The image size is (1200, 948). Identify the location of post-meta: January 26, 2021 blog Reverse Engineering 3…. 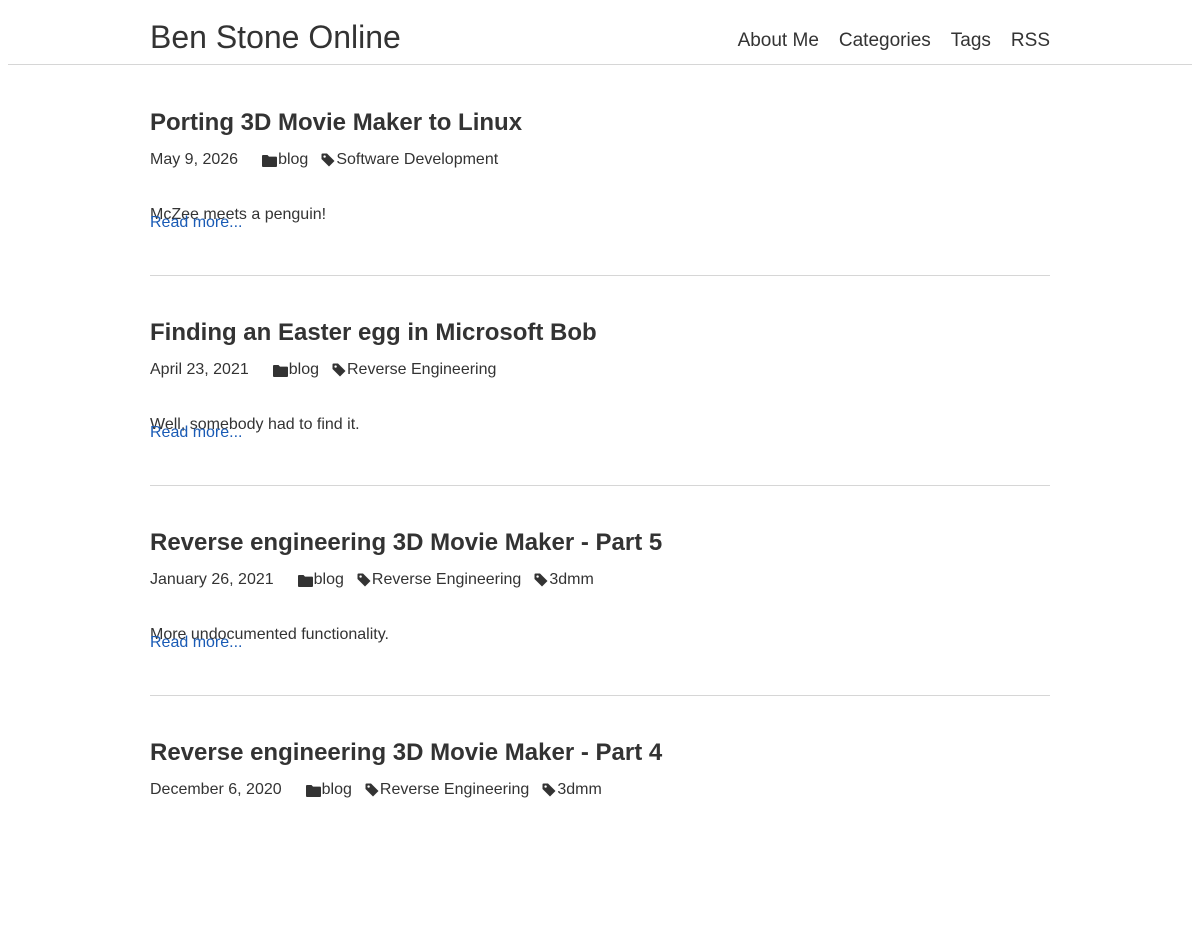
(378, 580).